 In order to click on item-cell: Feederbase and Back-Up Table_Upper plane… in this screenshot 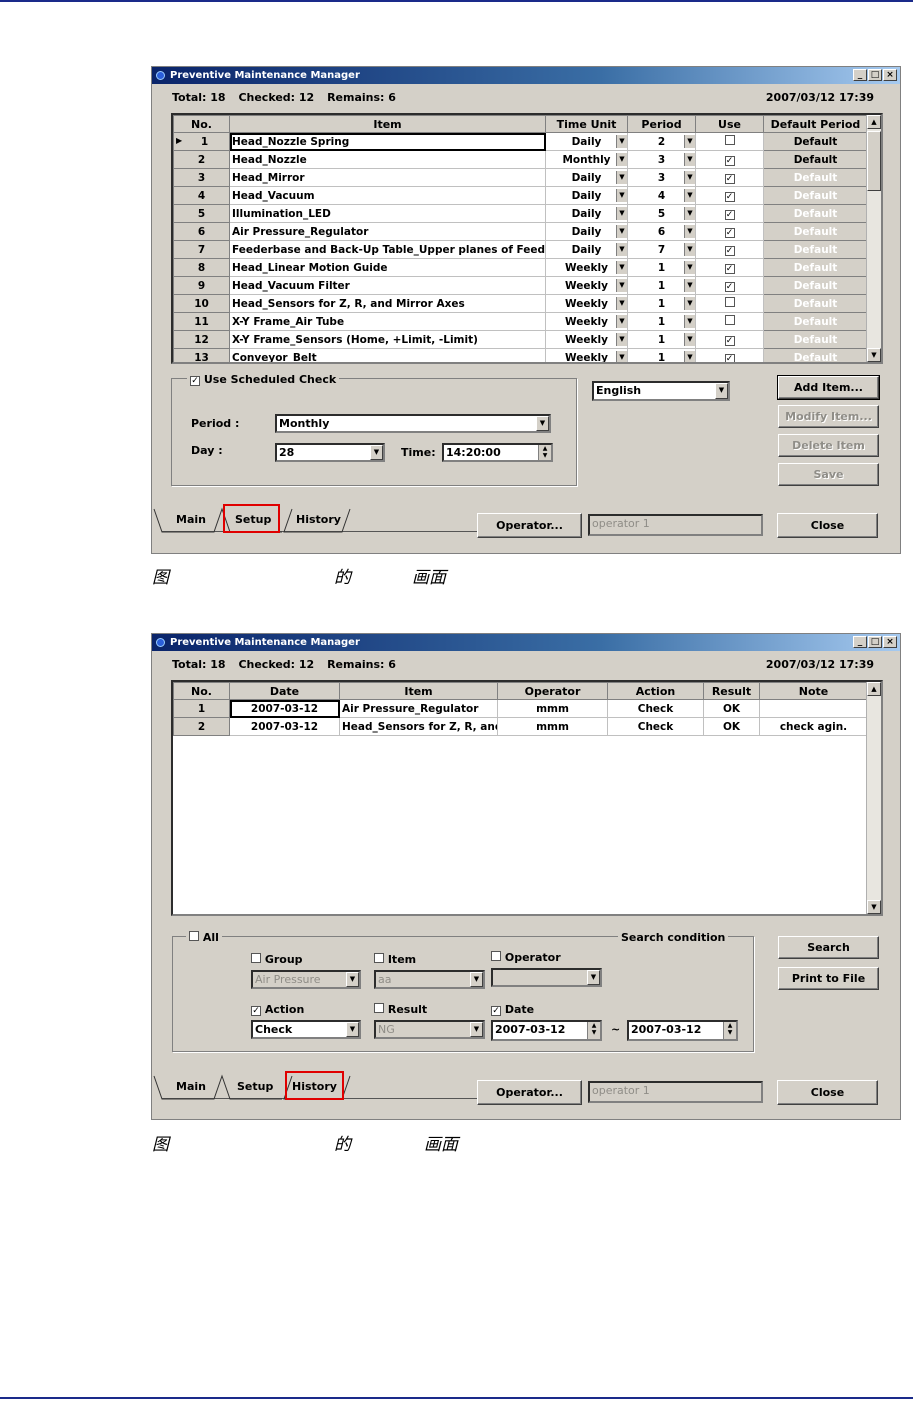, I will do `click(387, 249)`.